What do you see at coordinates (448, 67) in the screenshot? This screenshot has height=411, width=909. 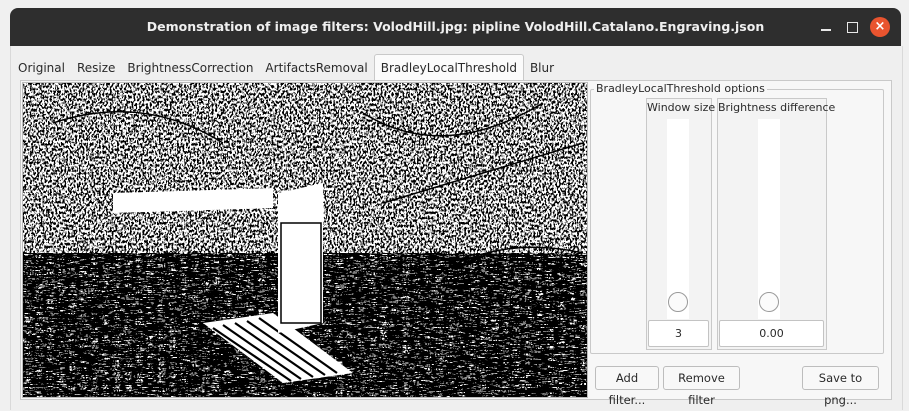 I see `tab-bradley-local-threshold: BradleyLocalThreshold` at bounding box center [448, 67].